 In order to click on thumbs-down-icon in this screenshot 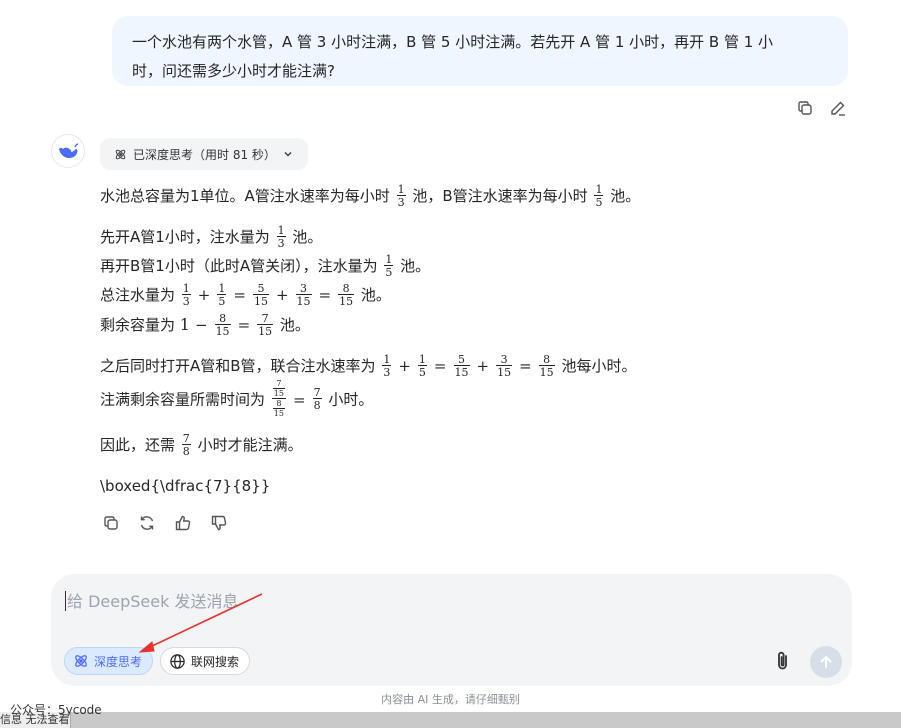, I will do `click(219, 523)`.